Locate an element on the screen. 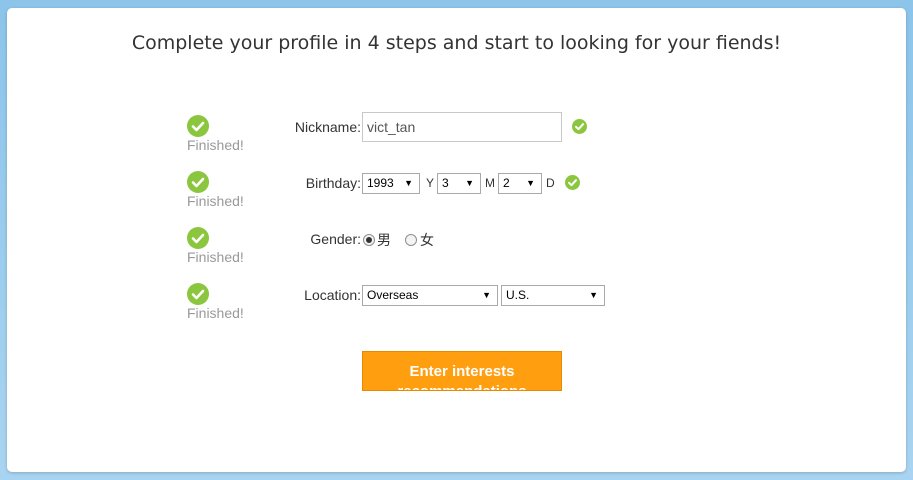  location-country-select: Overseas ▼ is located at coordinates (430, 295).